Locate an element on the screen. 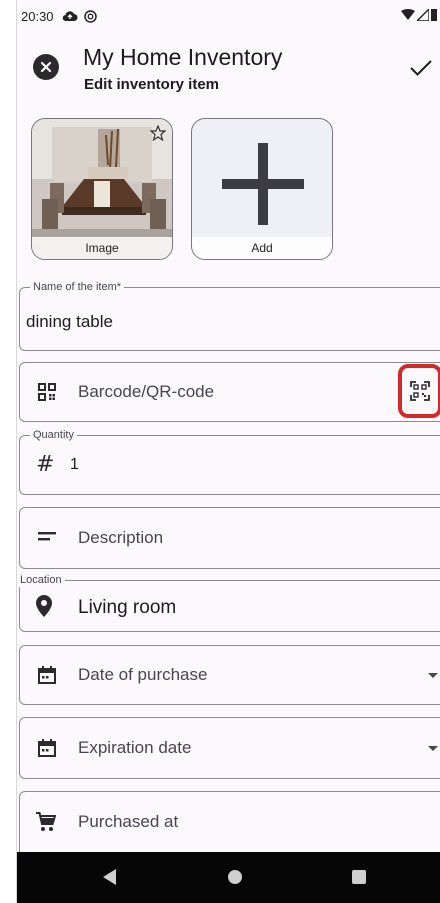 This screenshot has height=903, width=440. quantity-label: Quantity is located at coordinates (53, 435).